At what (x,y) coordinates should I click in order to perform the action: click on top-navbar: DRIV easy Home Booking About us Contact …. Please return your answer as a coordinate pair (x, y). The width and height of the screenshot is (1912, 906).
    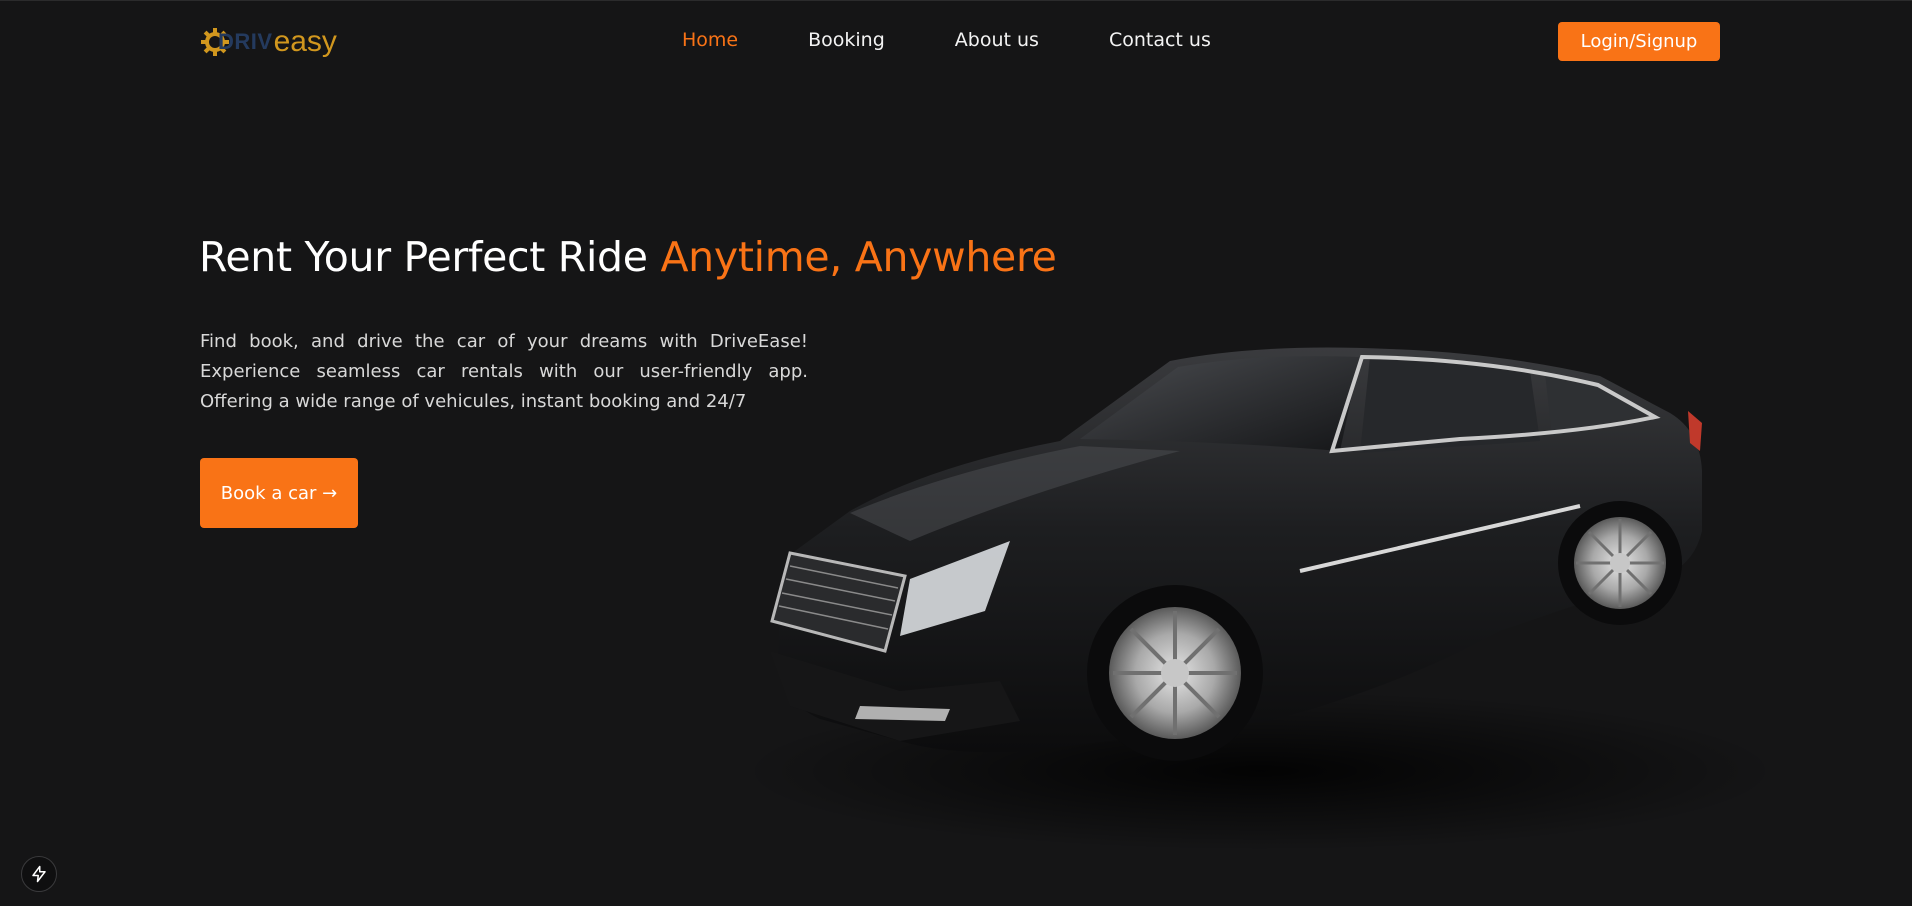
    Looking at the image, I should click on (956, 42).